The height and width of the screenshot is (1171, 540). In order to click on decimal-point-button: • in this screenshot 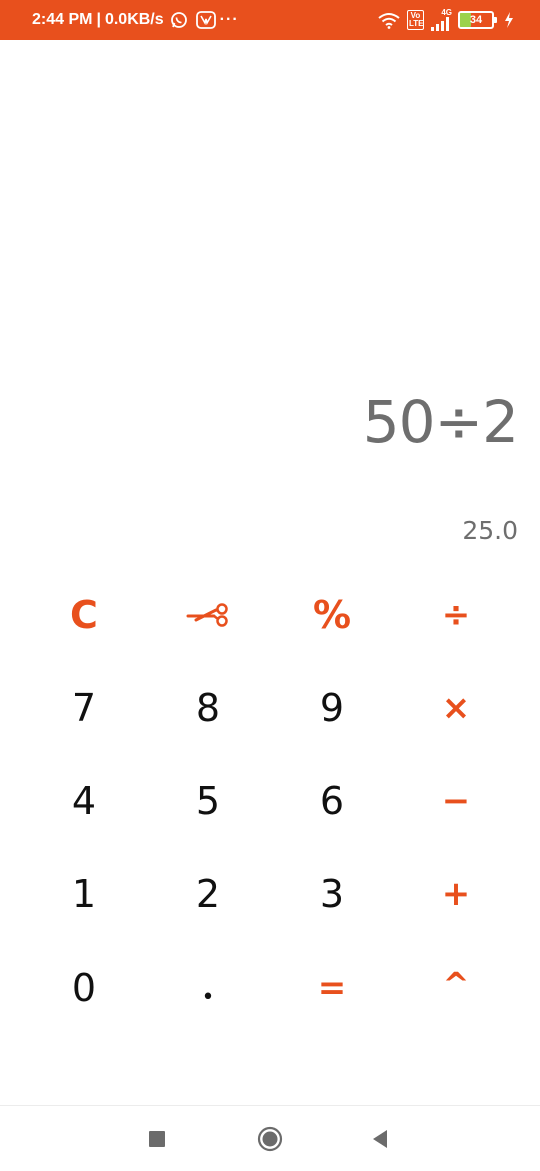, I will do `click(208, 988)`.